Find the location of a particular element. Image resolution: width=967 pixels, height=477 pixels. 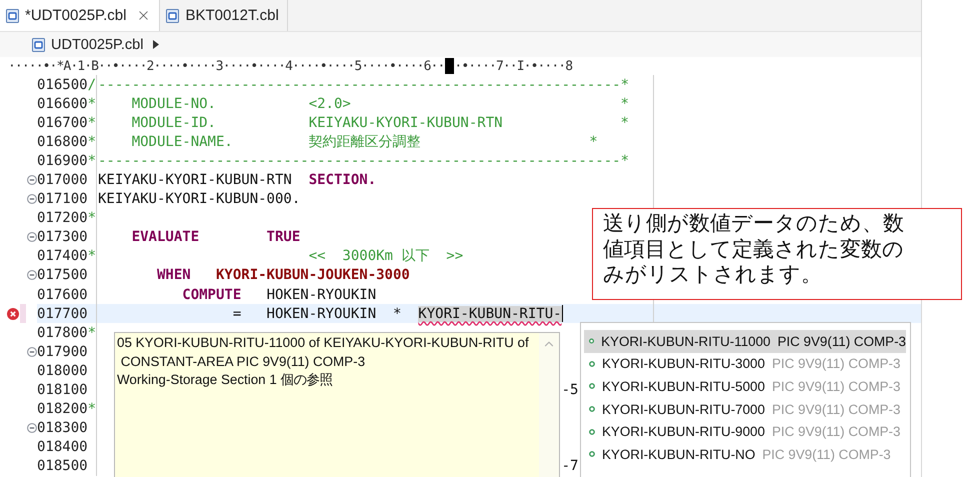

code-text: EVALUATE is located at coordinates (166, 237).